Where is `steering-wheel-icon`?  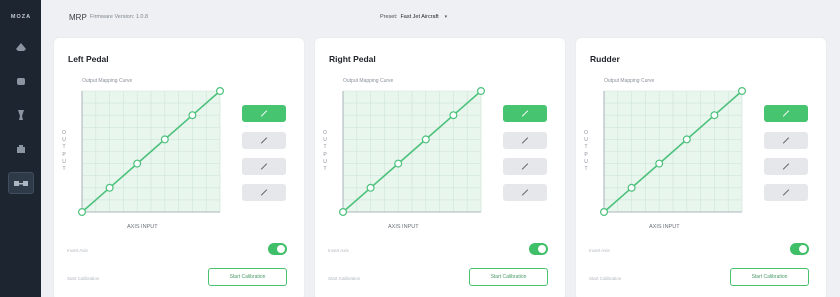 steering-wheel-icon is located at coordinates (21, 81).